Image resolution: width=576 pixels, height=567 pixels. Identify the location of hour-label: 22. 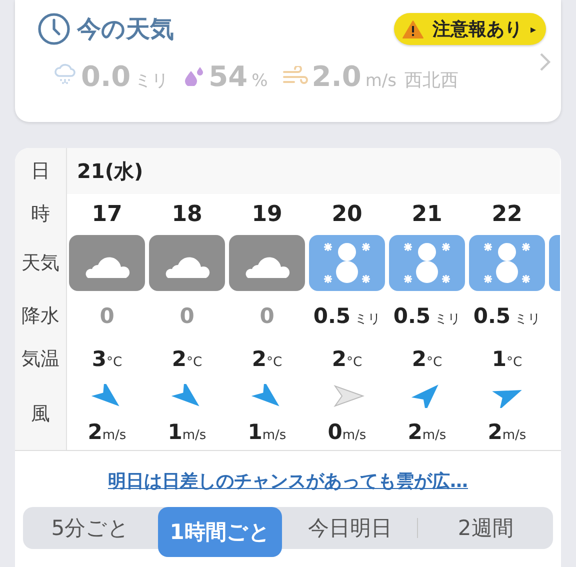
(507, 214).